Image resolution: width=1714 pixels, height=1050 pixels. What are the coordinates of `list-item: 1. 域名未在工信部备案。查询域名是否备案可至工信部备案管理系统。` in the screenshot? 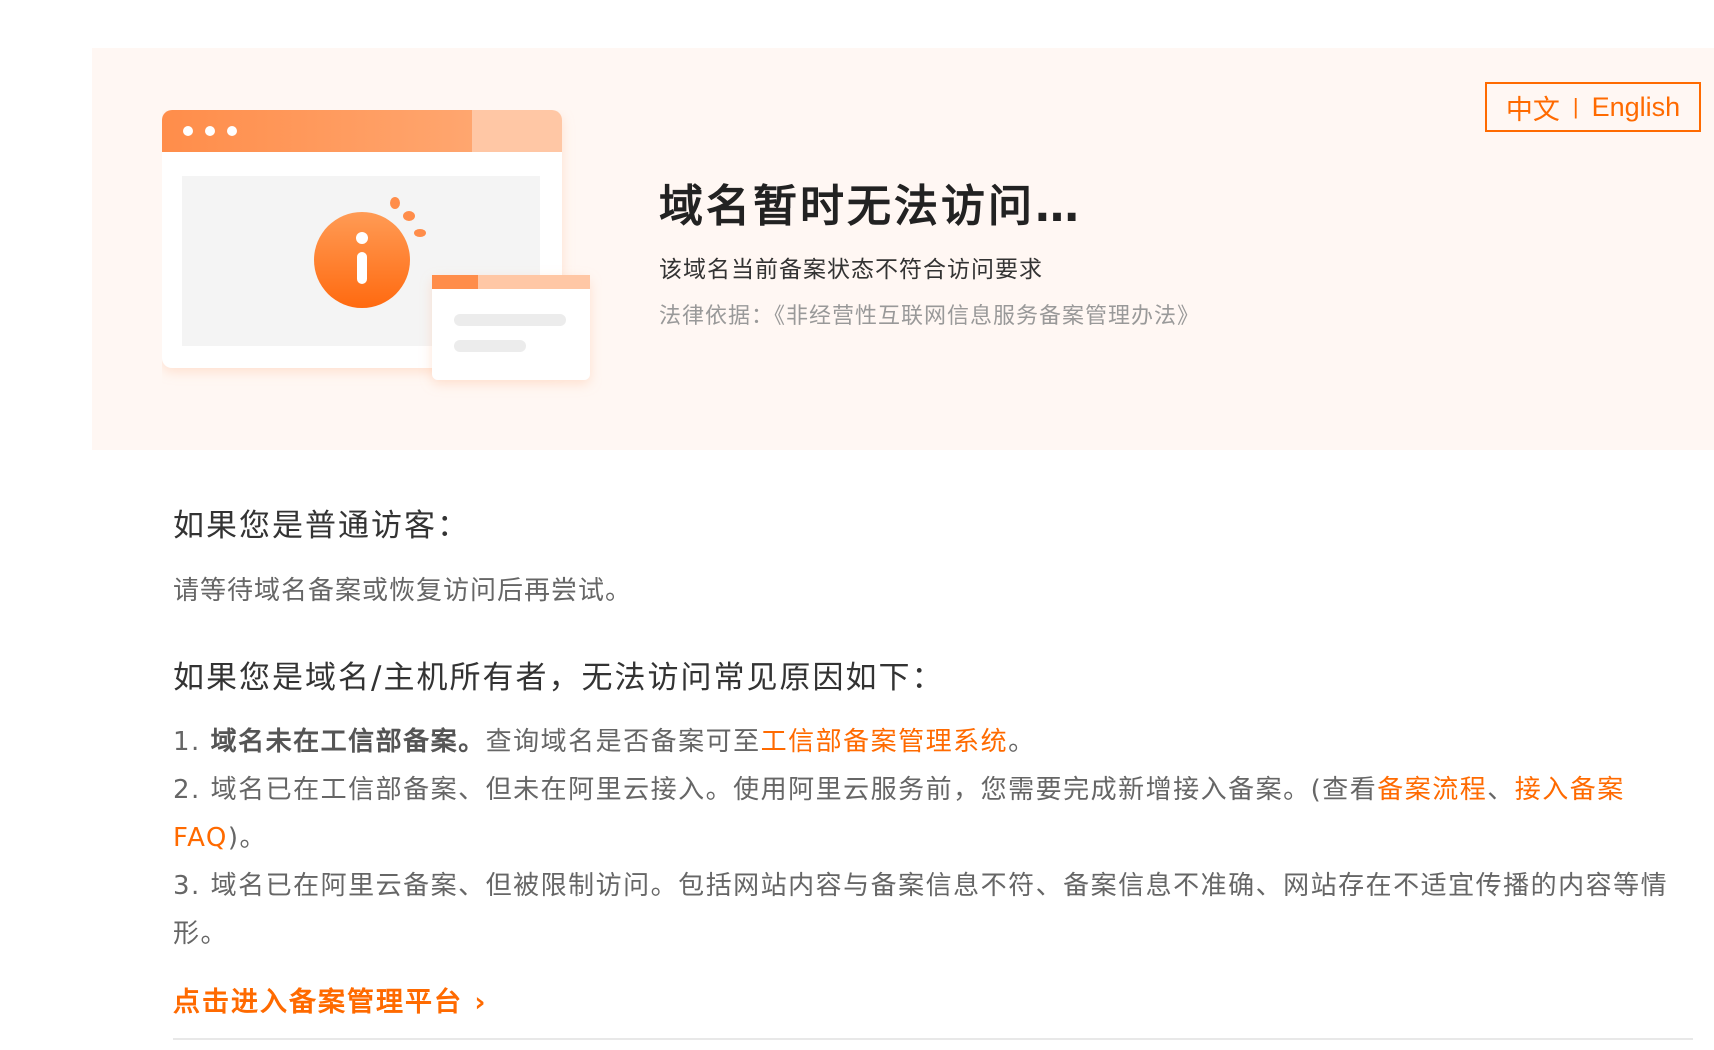 It's located at (933, 742).